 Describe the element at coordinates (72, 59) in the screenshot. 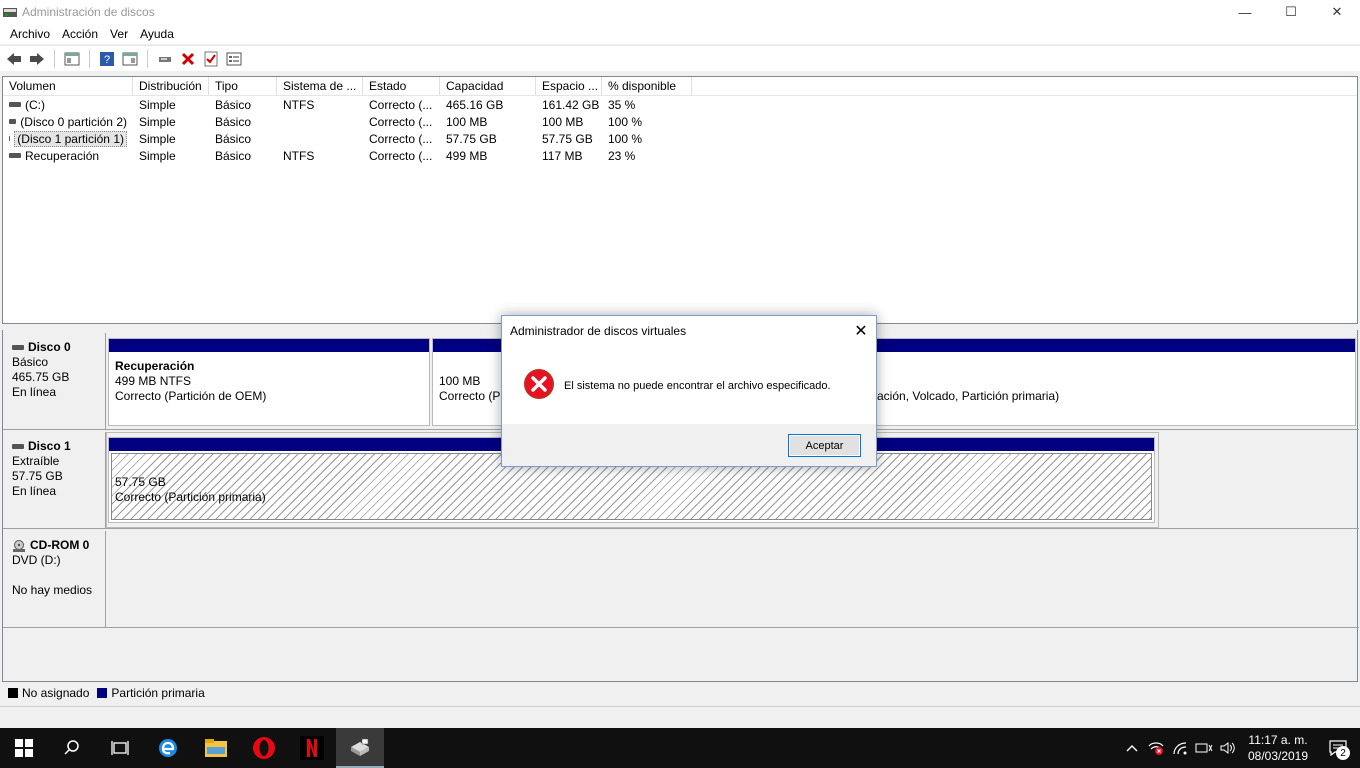

I see `console-tree-icon` at that location.